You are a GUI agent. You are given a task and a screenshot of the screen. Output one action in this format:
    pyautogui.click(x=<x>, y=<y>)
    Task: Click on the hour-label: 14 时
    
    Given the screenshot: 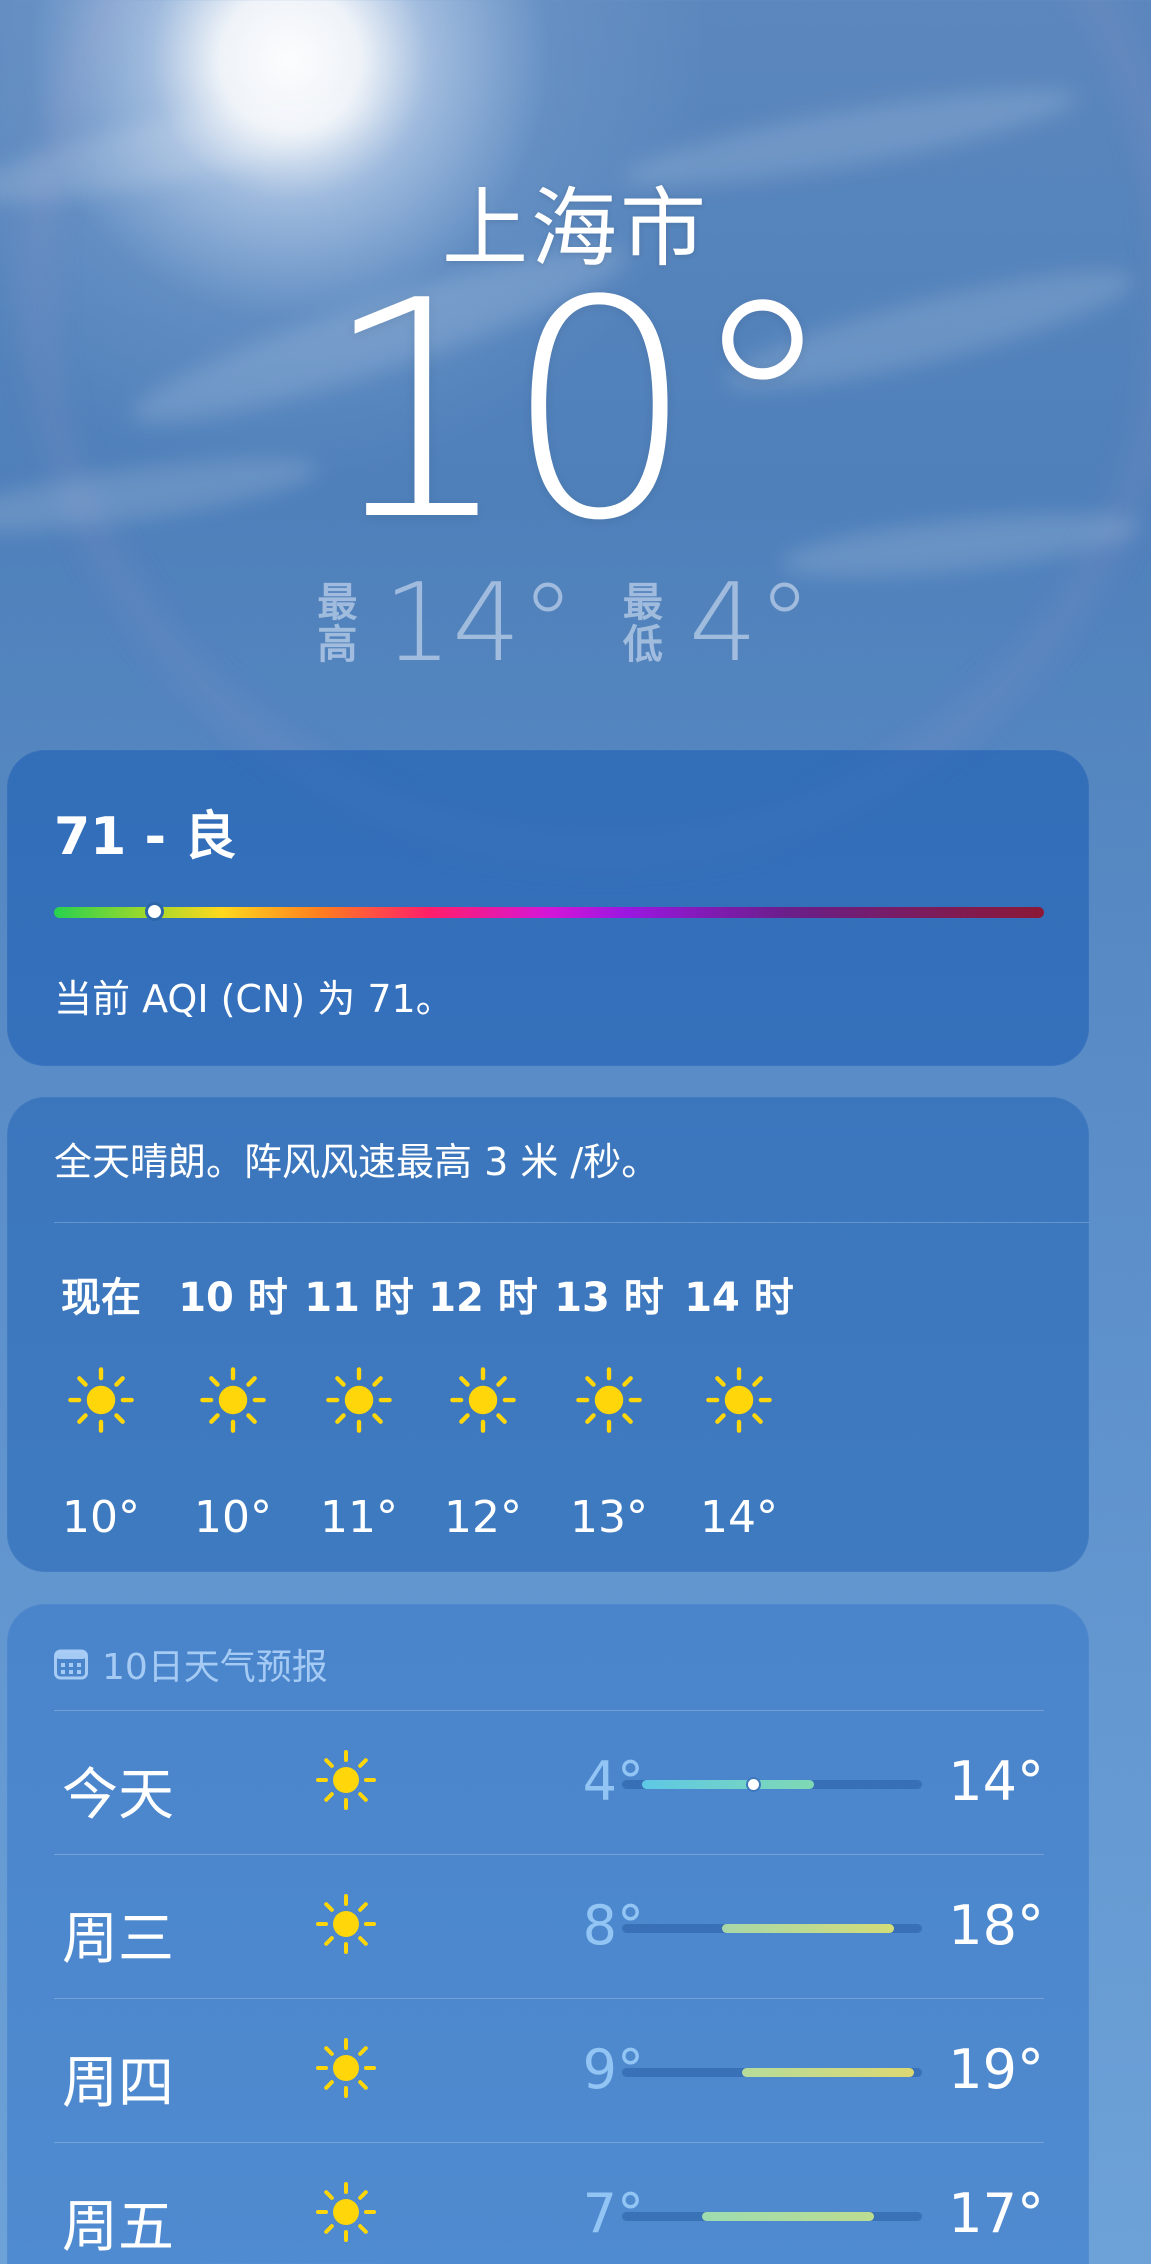 What is the action you would take?
    pyautogui.click(x=739, y=1298)
    